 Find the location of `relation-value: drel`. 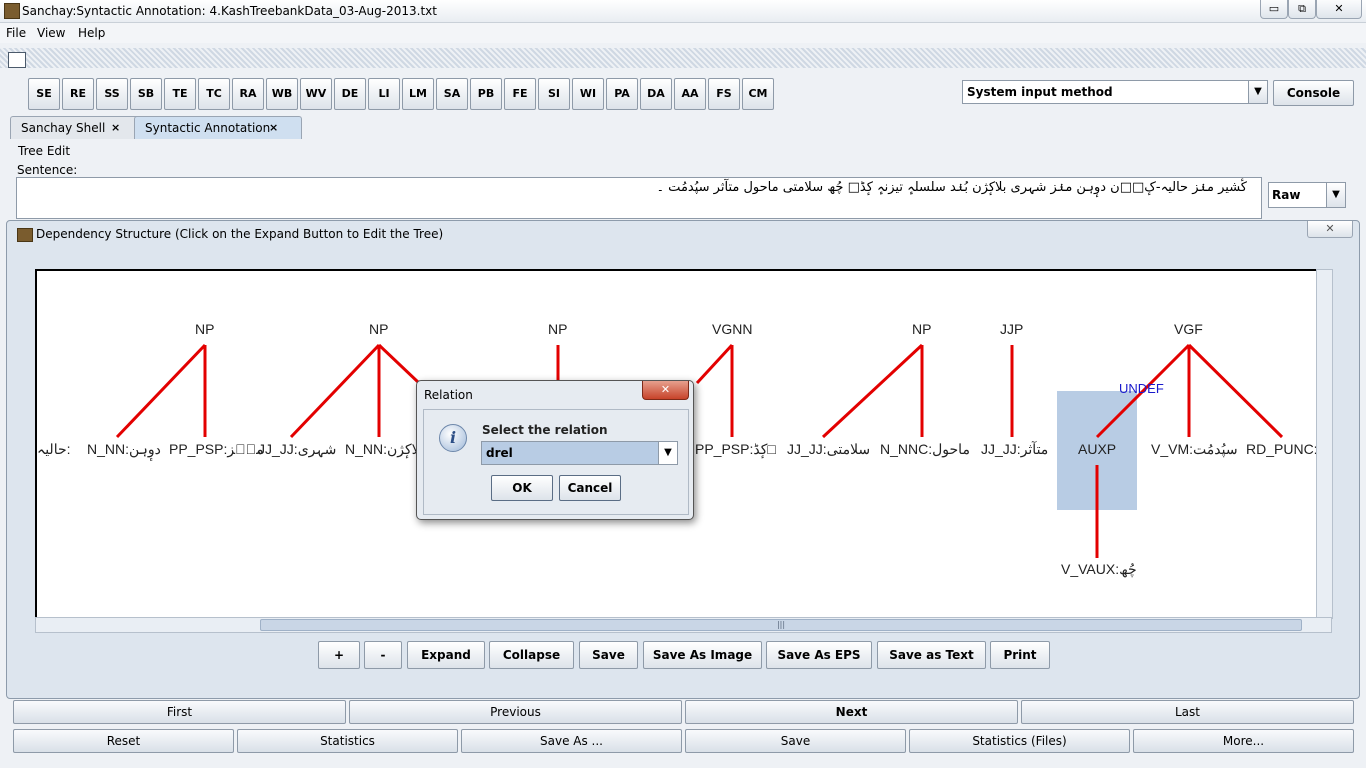

relation-value: drel is located at coordinates (499, 453).